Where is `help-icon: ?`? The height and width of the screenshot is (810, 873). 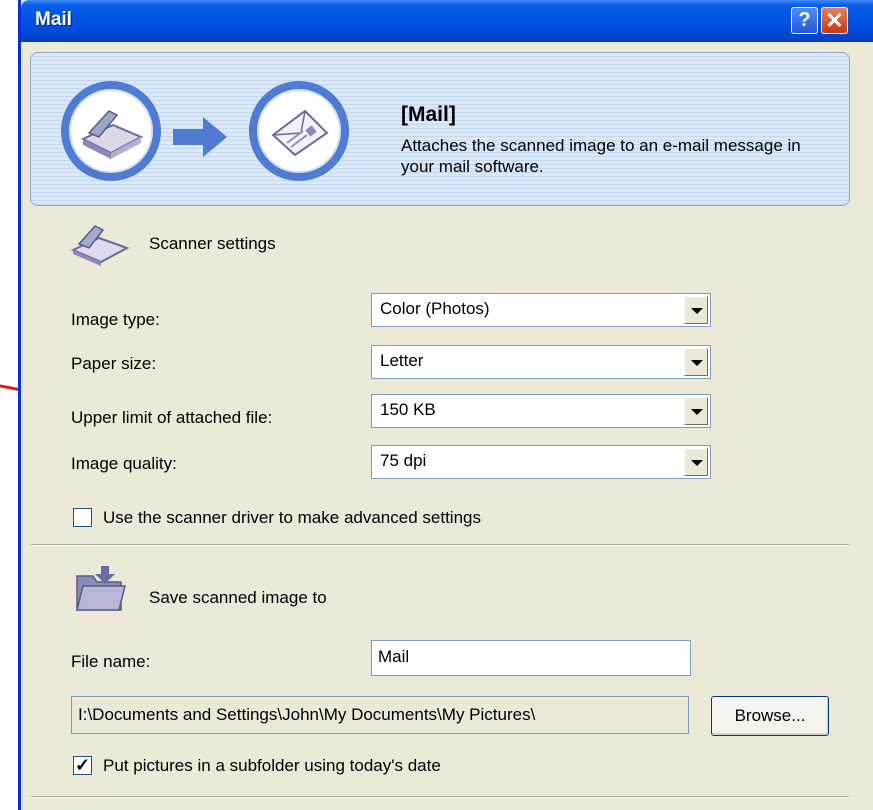
help-icon: ? is located at coordinates (804, 20).